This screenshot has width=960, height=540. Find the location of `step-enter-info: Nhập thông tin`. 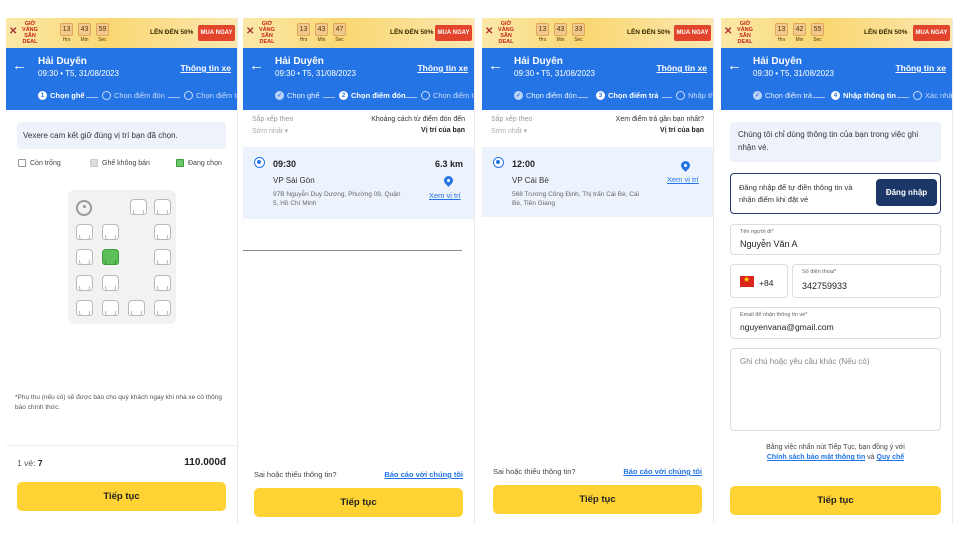

step-enter-info: Nhập thông tin is located at coordinates (694, 95).